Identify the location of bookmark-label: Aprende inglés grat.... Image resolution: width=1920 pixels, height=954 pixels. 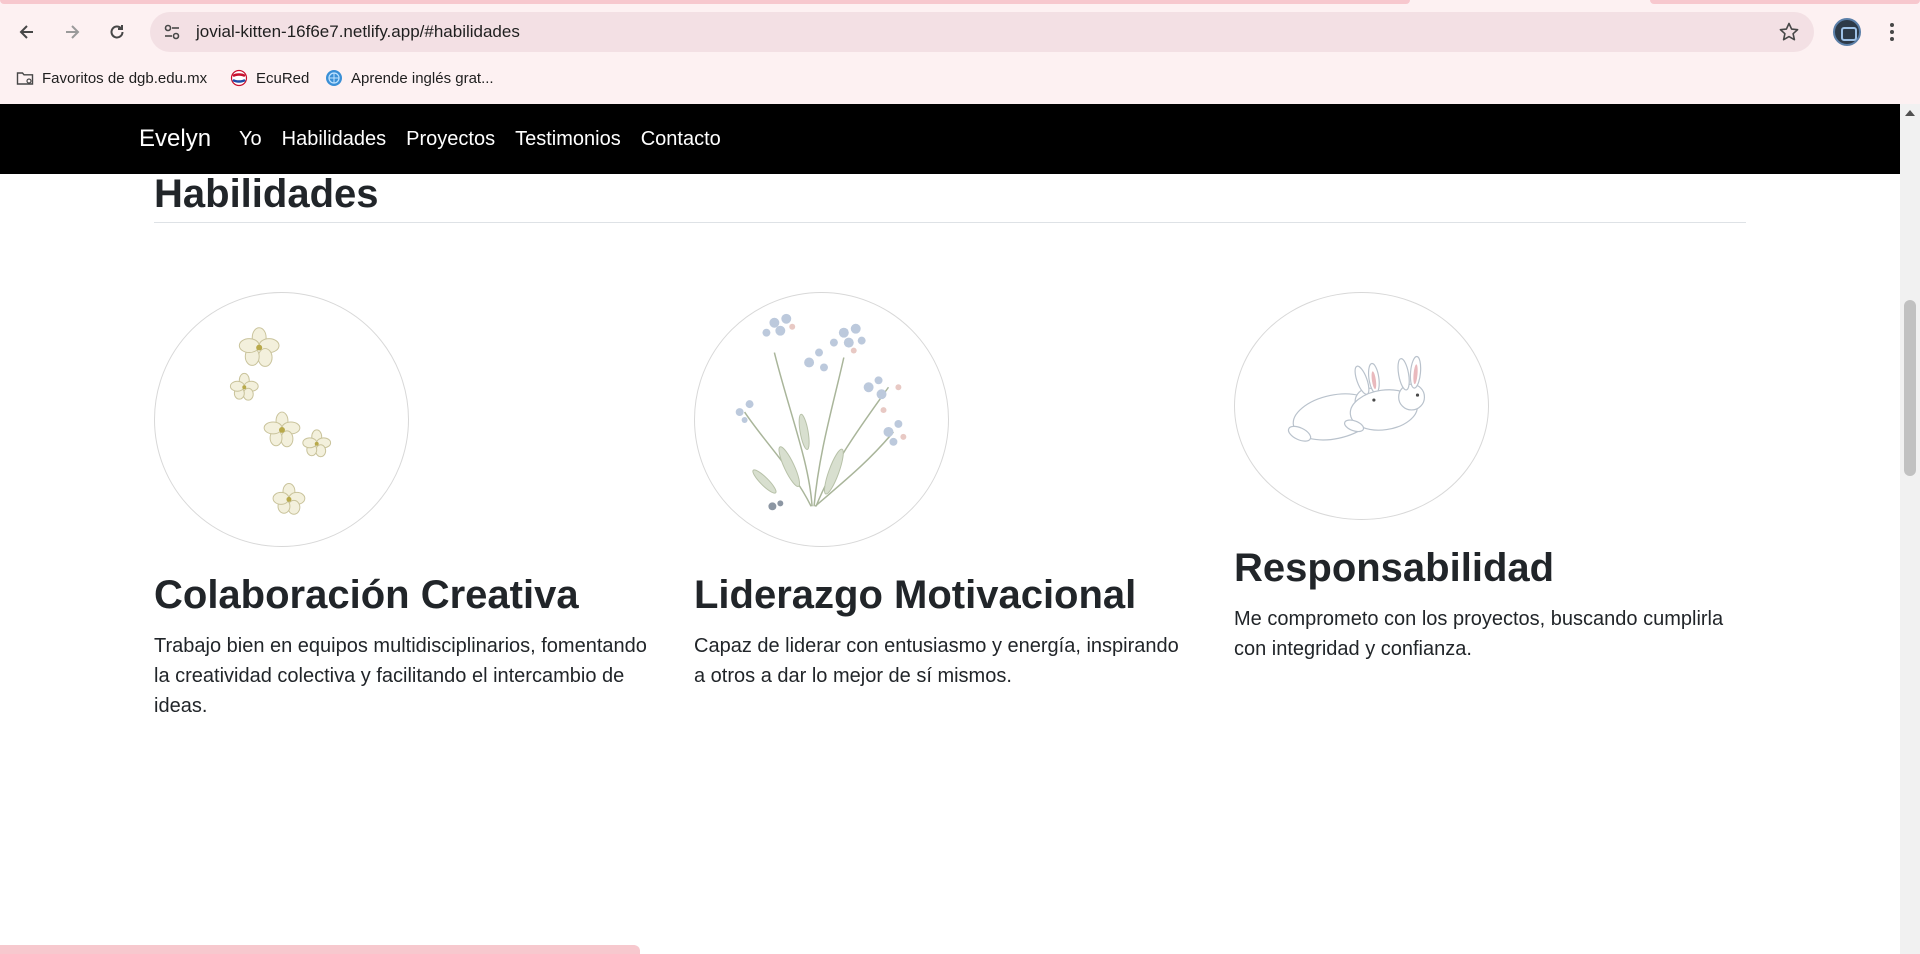
(422, 78).